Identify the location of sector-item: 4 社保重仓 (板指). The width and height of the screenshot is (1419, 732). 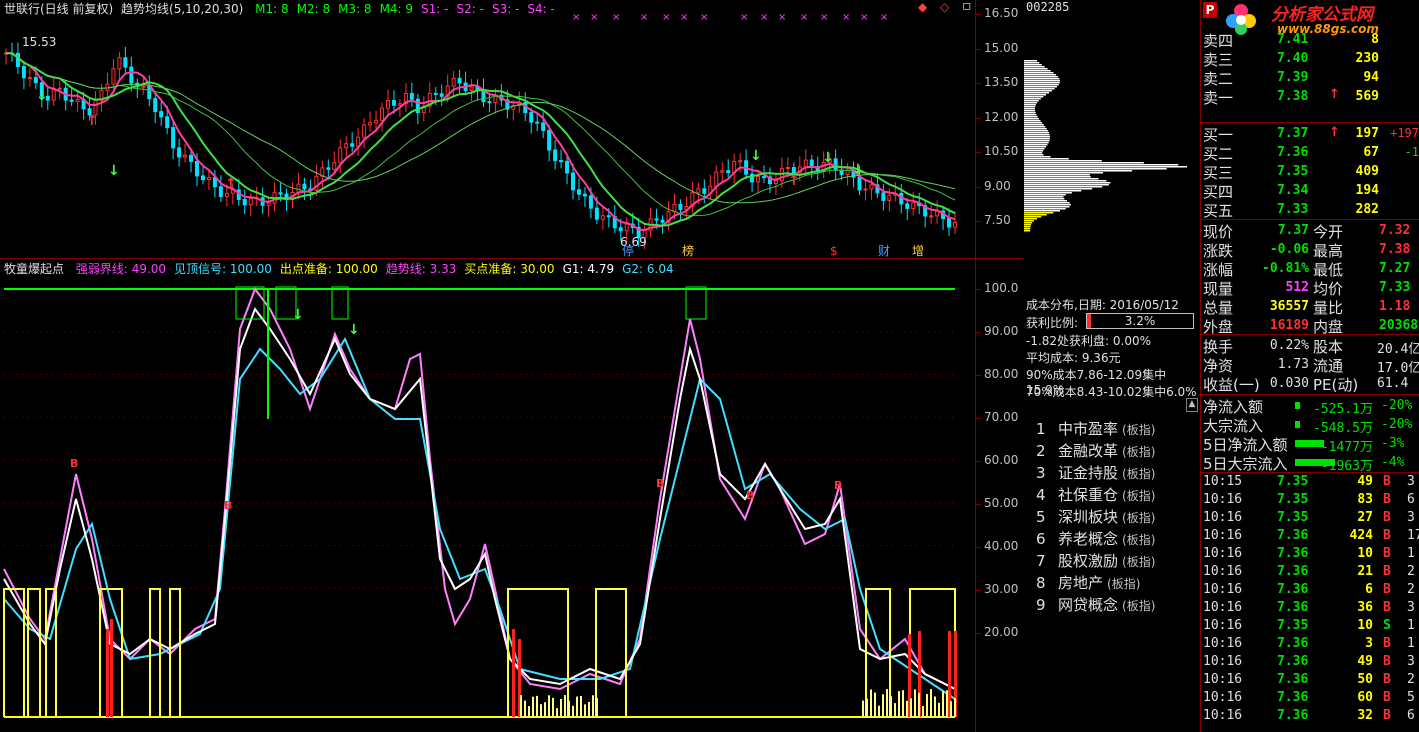
(1095, 494).